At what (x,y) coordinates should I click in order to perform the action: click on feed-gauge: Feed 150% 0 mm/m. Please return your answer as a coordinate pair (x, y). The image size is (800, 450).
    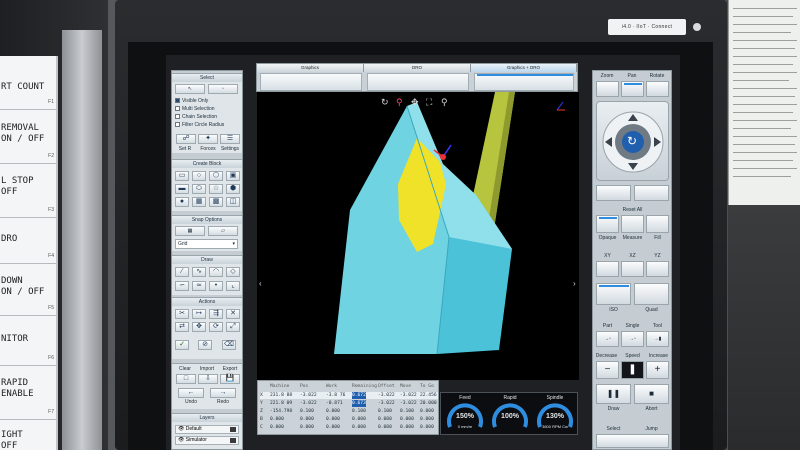
    Looking at the image, I should click on (465, 415).